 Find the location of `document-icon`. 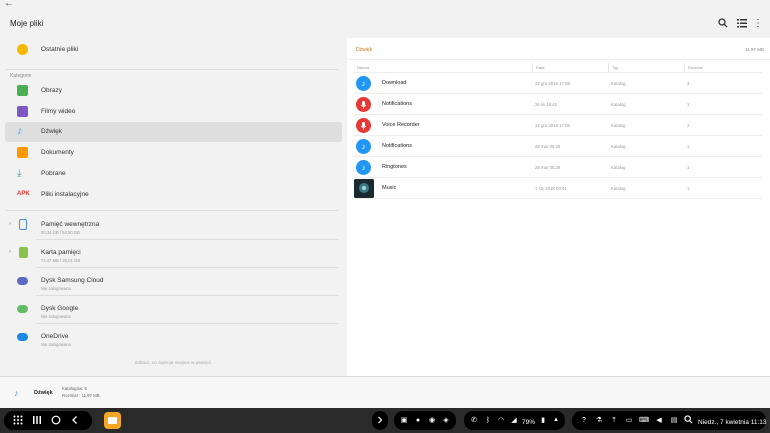

document-icon is located at coordinates (22, 152).